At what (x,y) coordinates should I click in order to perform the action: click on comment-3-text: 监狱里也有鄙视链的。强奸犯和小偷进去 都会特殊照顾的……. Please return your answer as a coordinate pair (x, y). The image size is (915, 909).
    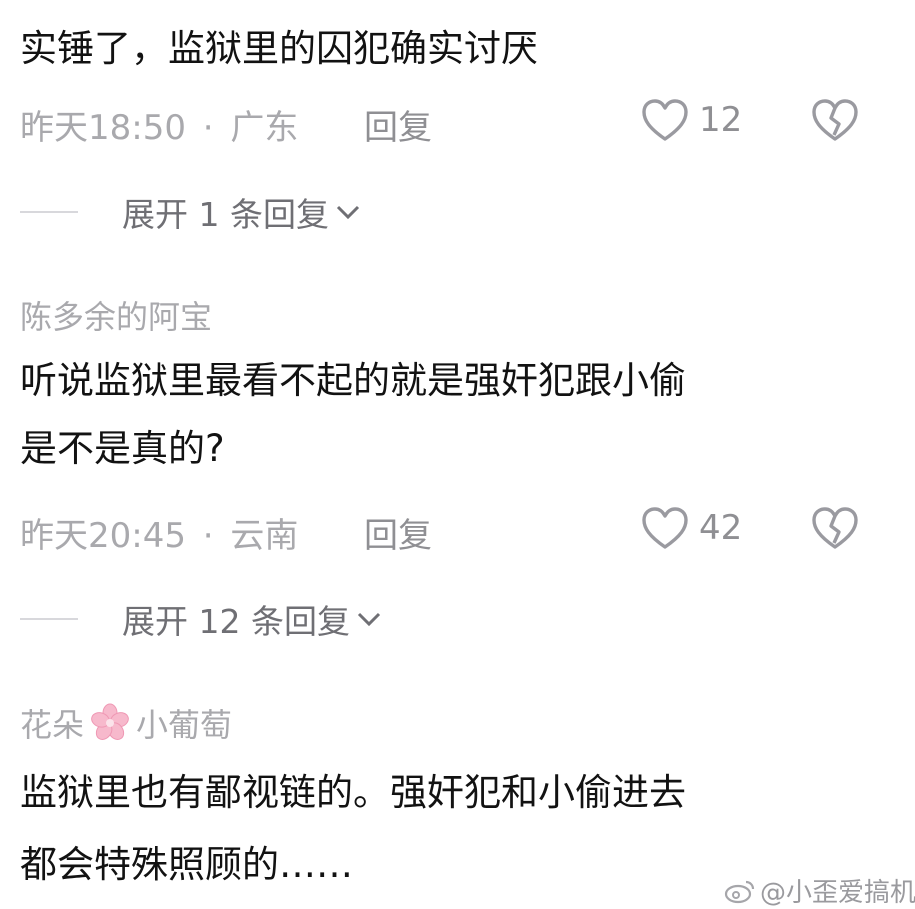
    Looking at the image, I should click on (353, 828).